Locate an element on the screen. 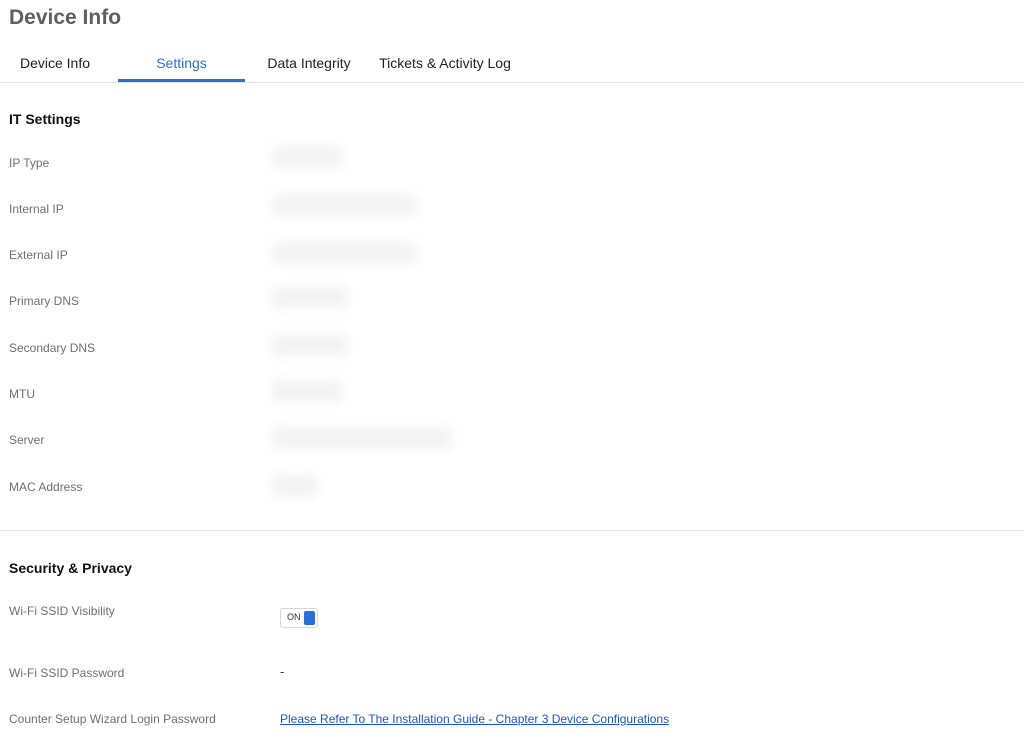  mtu-label: MTU is located at coordinates (22, 394).